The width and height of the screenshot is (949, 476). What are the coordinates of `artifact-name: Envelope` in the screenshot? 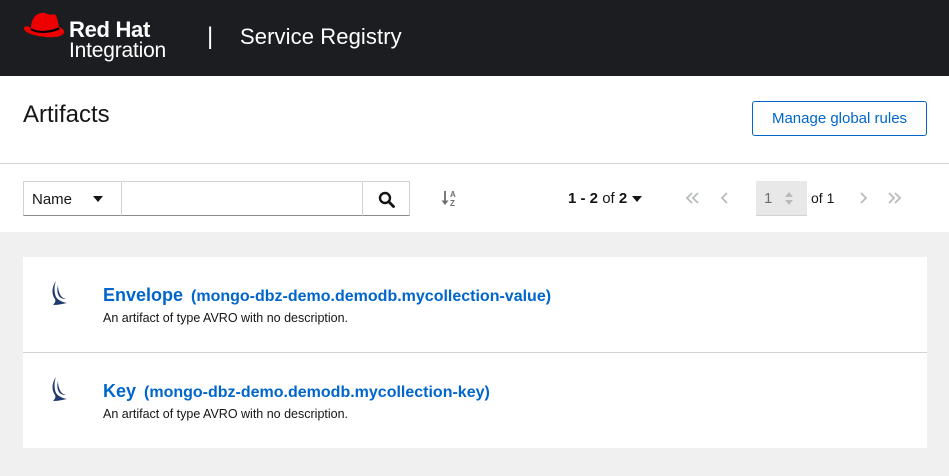 It's located at (143, 295).